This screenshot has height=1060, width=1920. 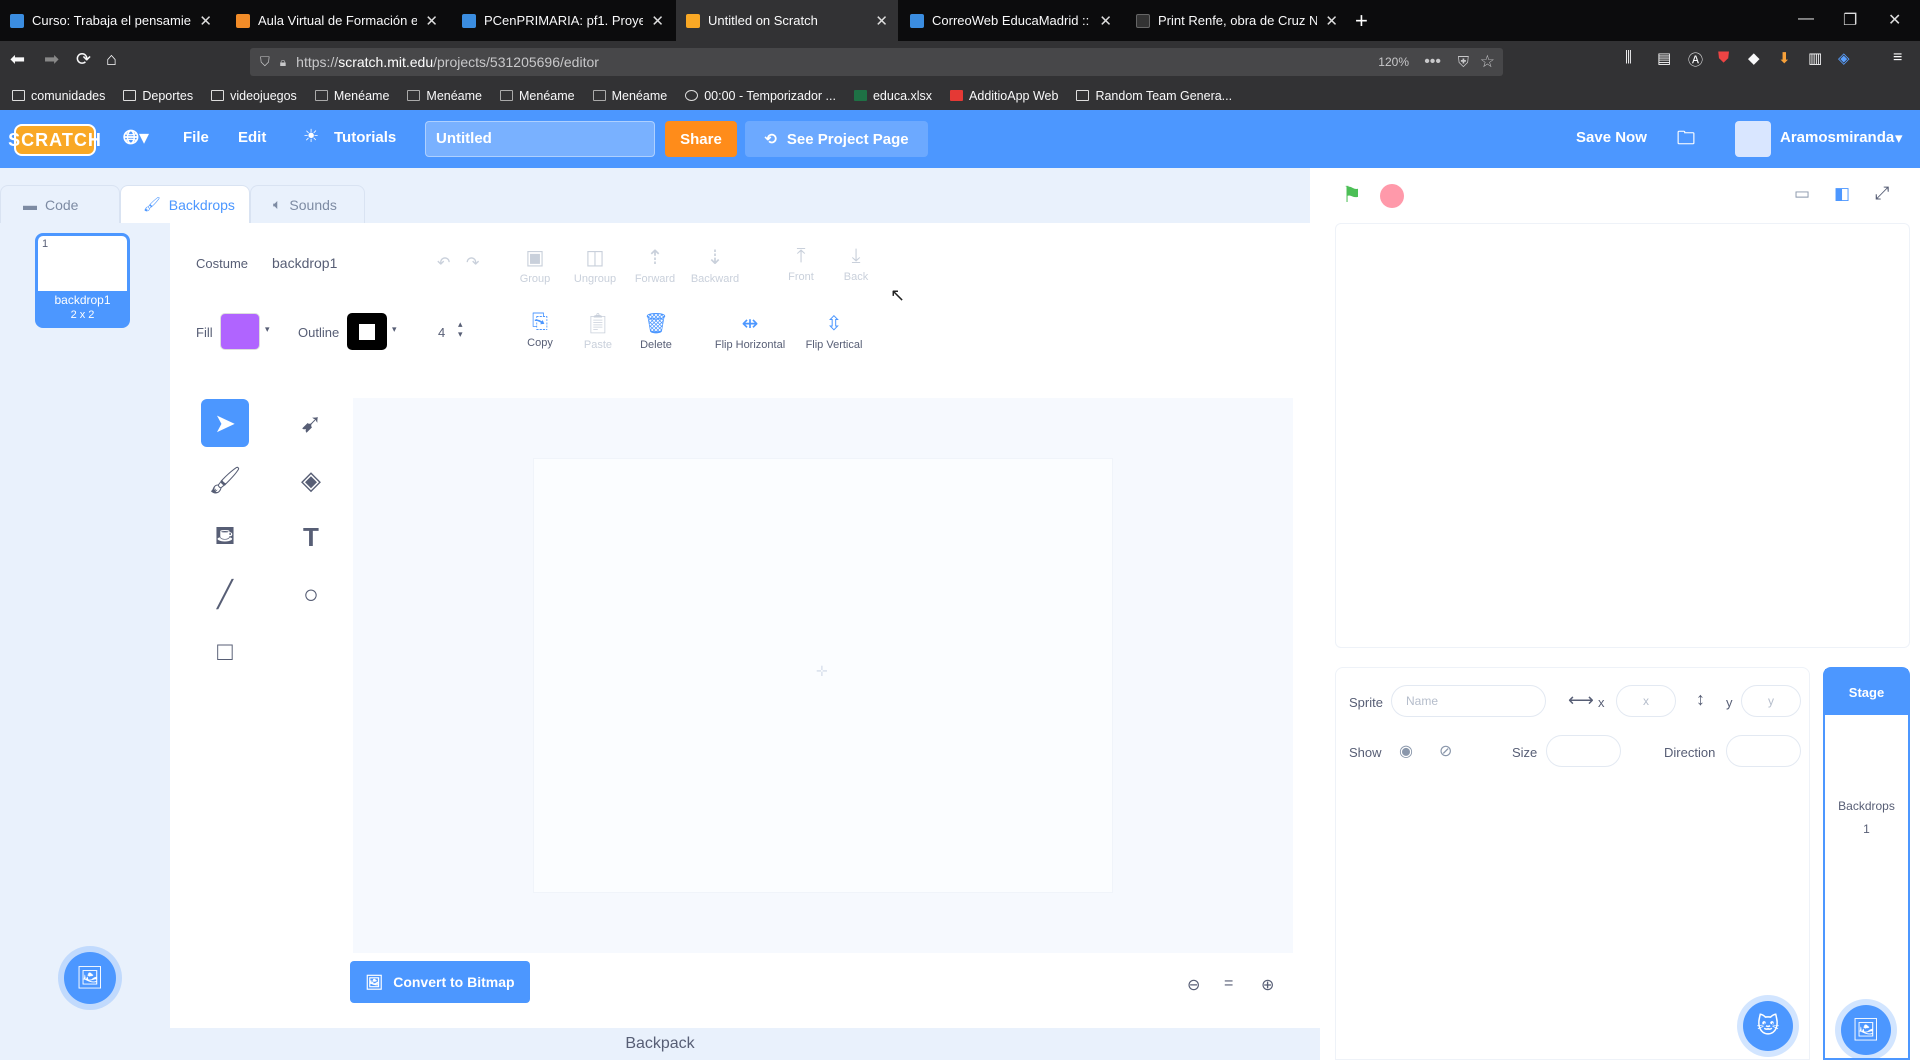 What do you see at coordinates (1768, 1026) in the screenshot?
I see `choose-sprite-button: 🐱︎` at bounding box center [1768, 1026].